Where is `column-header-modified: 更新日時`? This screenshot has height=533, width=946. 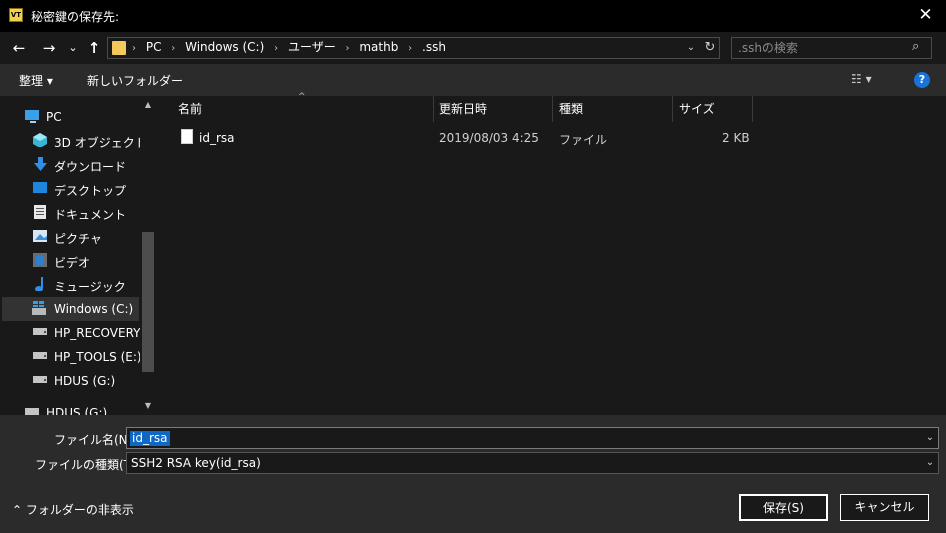
column-header-modified: 更新日時 is located at coordinates (463, 109).